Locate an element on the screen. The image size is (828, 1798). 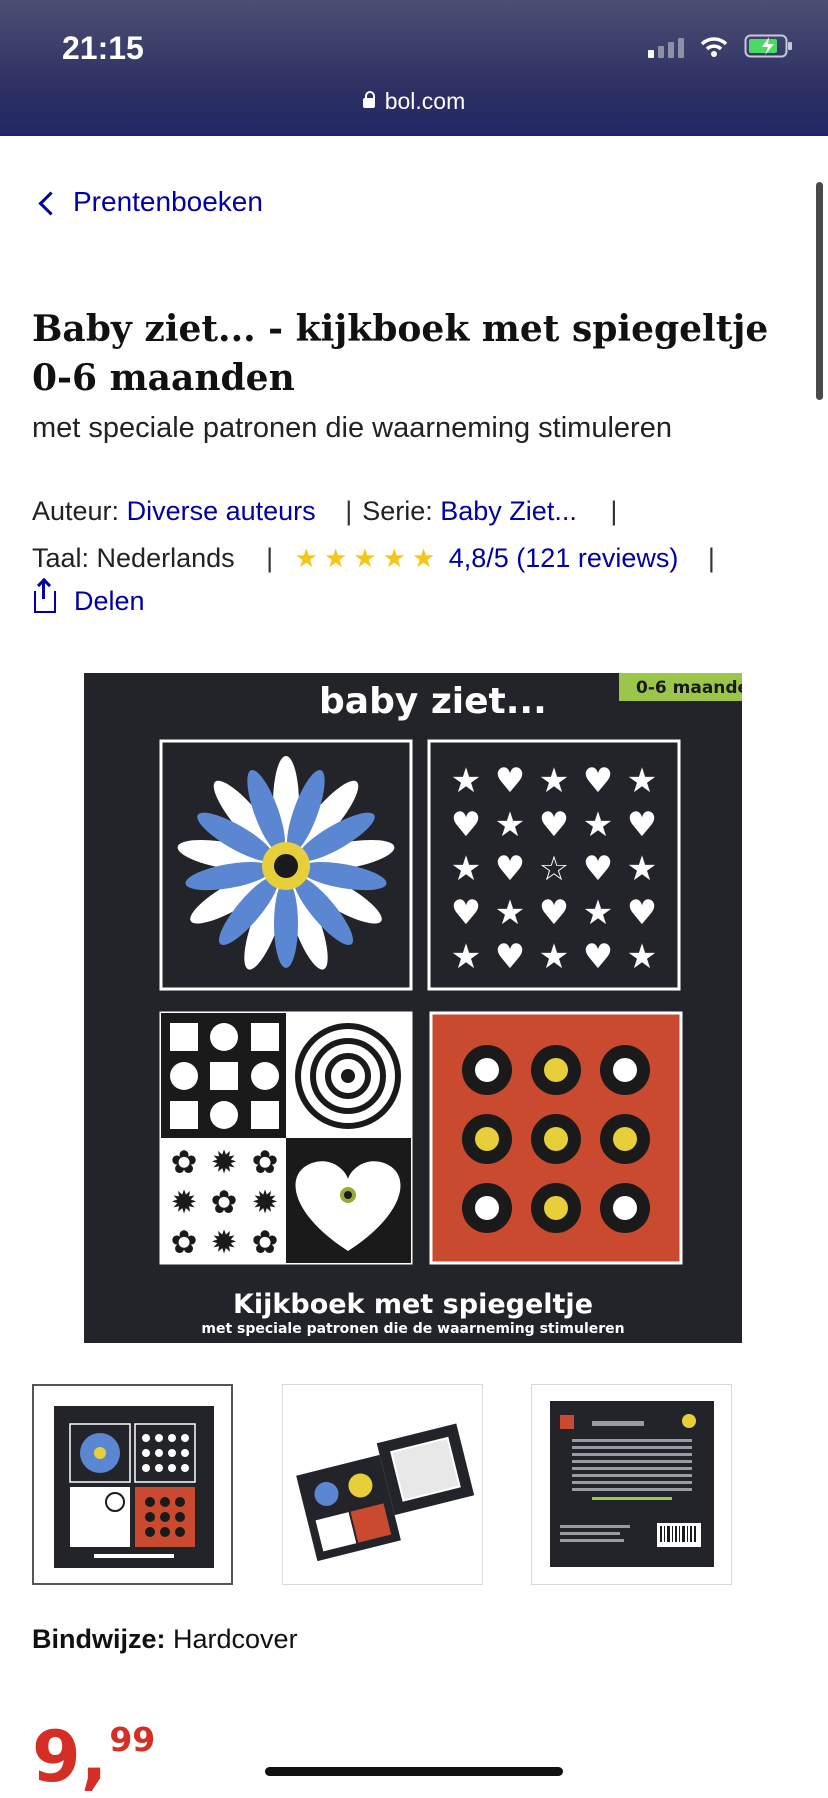
author-link: Diverse auteurs is located at coordinates (221, 511).